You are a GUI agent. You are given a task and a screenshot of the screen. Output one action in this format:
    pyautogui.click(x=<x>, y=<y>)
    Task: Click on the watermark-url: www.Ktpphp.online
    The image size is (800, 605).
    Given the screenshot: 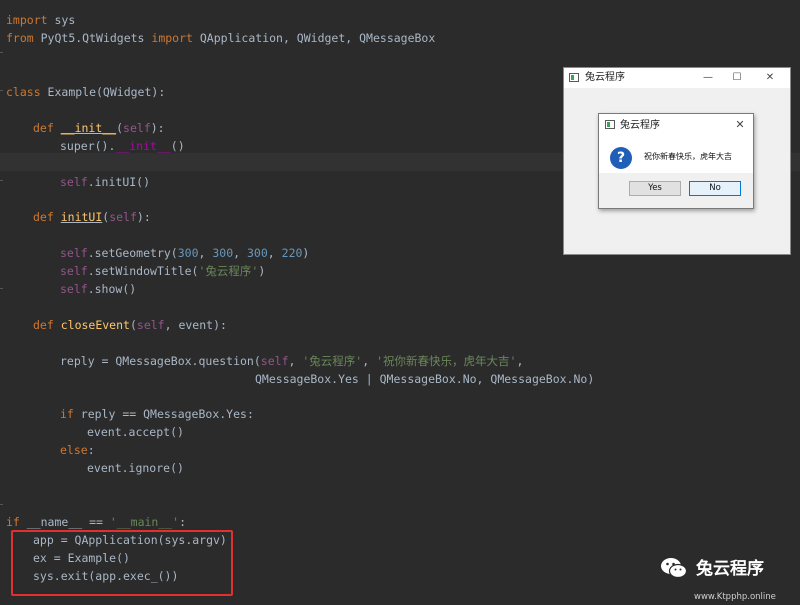 What is the action you would take?
    pyautogui.click(x=735, y=597)
    